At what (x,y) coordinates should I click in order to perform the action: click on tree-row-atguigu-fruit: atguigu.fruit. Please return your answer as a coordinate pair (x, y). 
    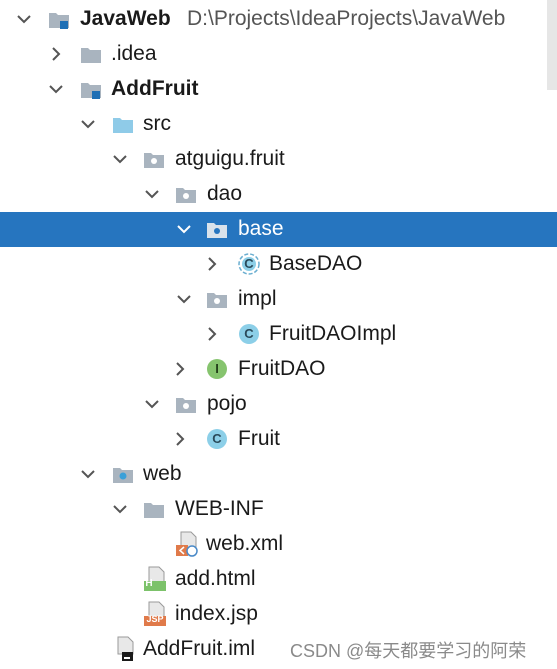
    Looking at the image, I should click on (278, 159).